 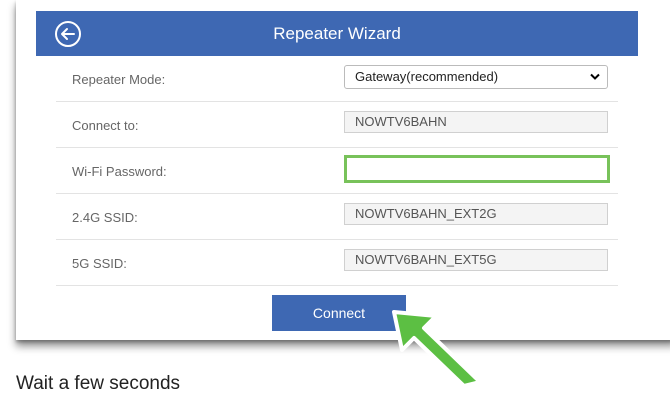 I want to click on wifi-password-label: Wi-Fi Password:, so click(x=119, y=171).